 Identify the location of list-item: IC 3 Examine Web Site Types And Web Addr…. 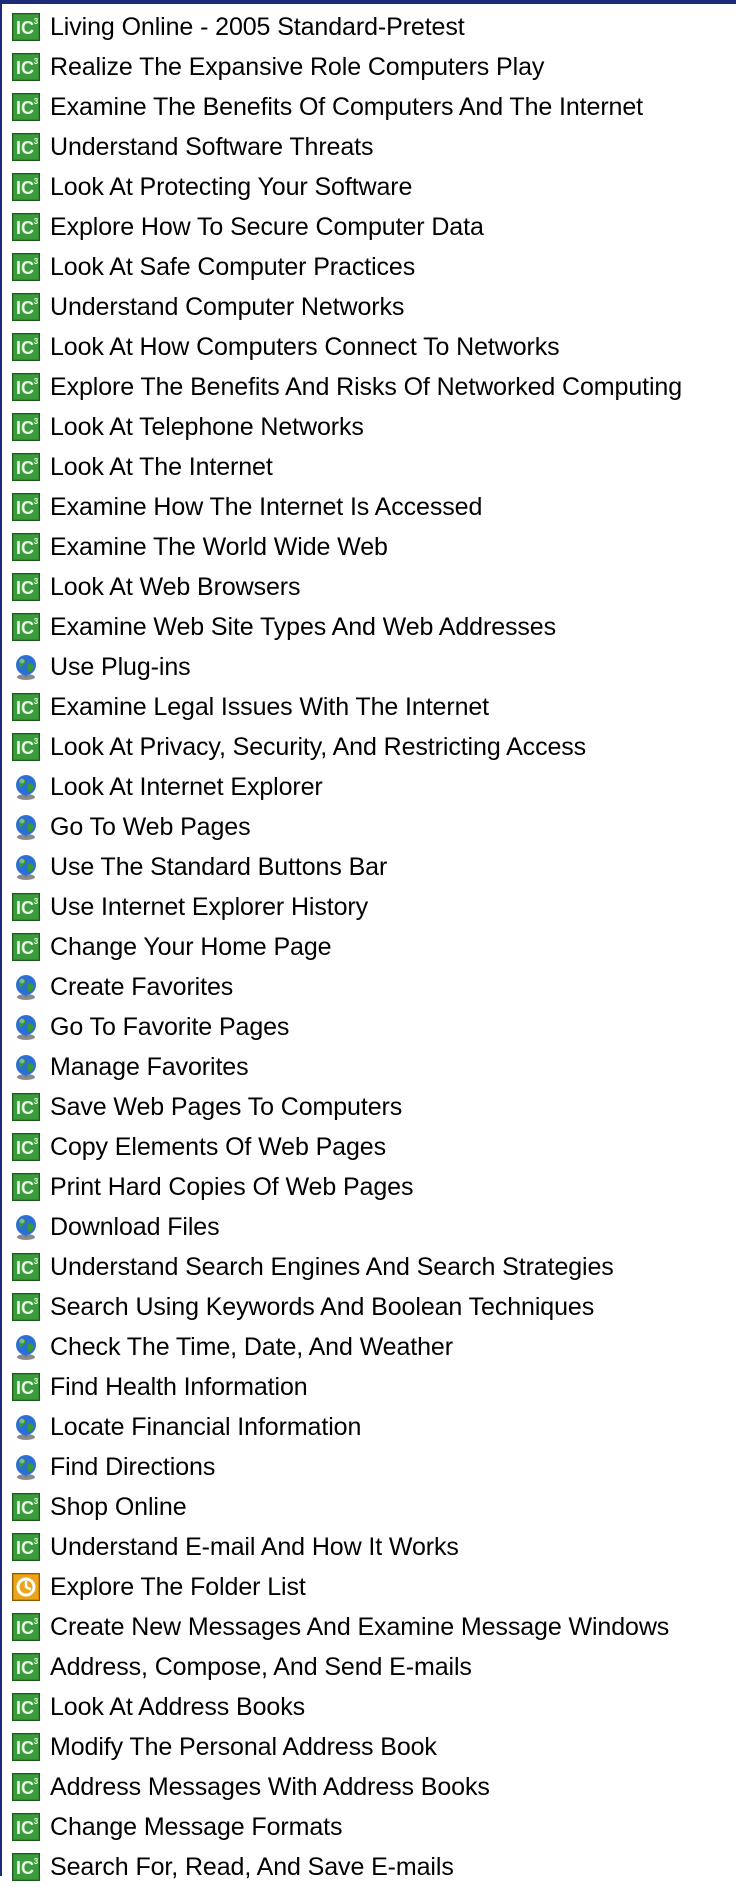
(347, 627).